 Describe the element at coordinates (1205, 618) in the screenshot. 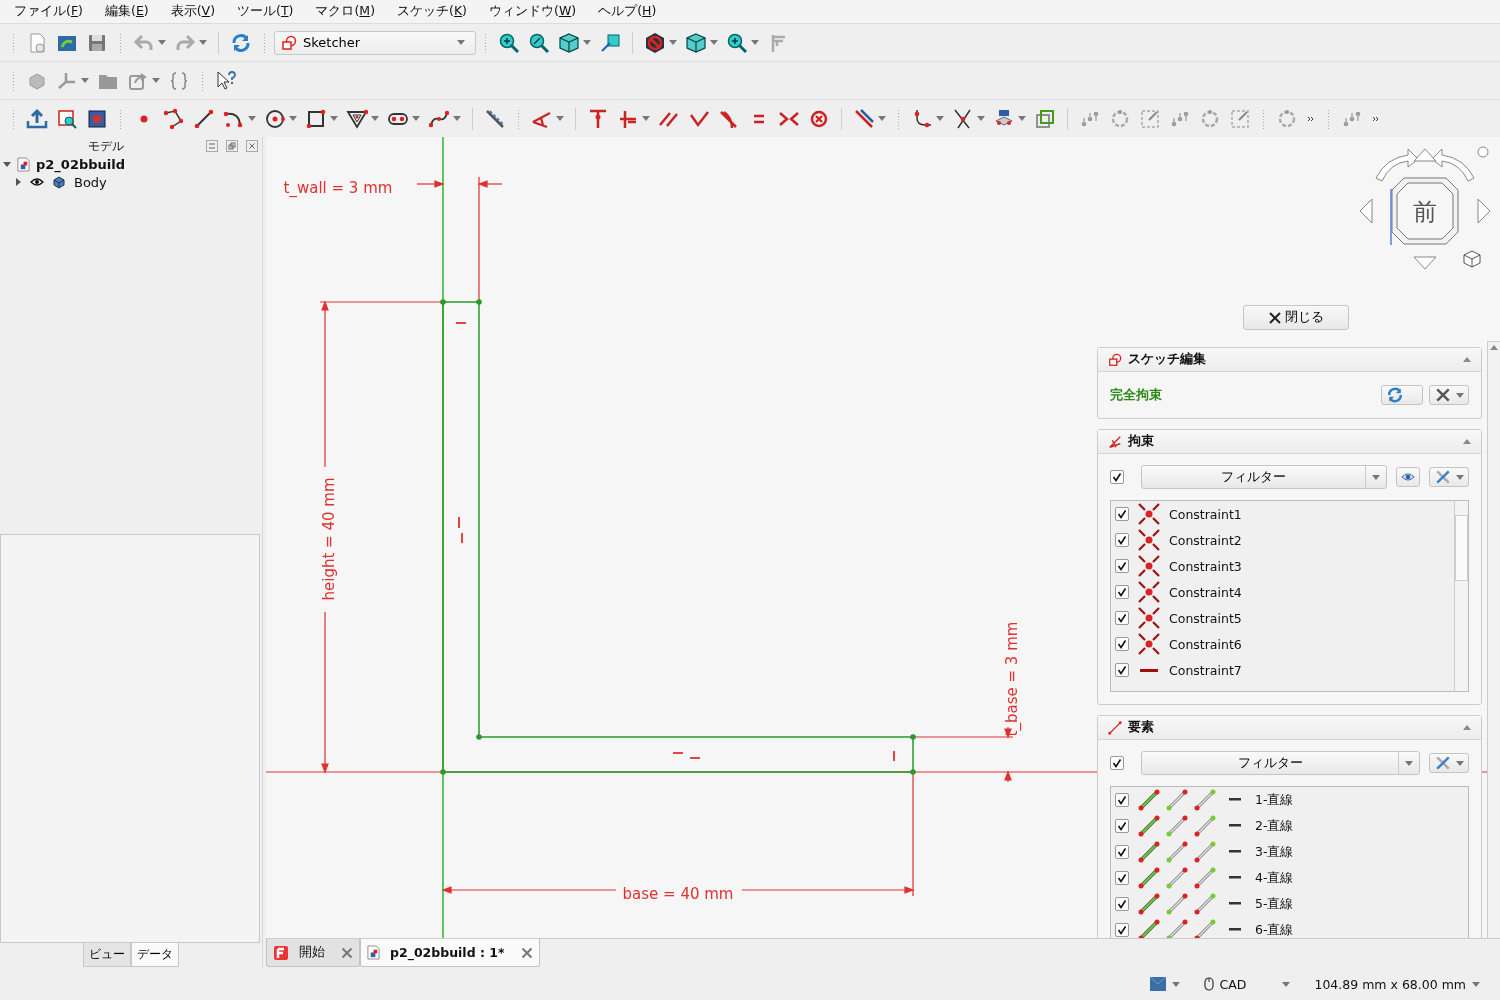

I see `list-item: Constraint5` at that location.